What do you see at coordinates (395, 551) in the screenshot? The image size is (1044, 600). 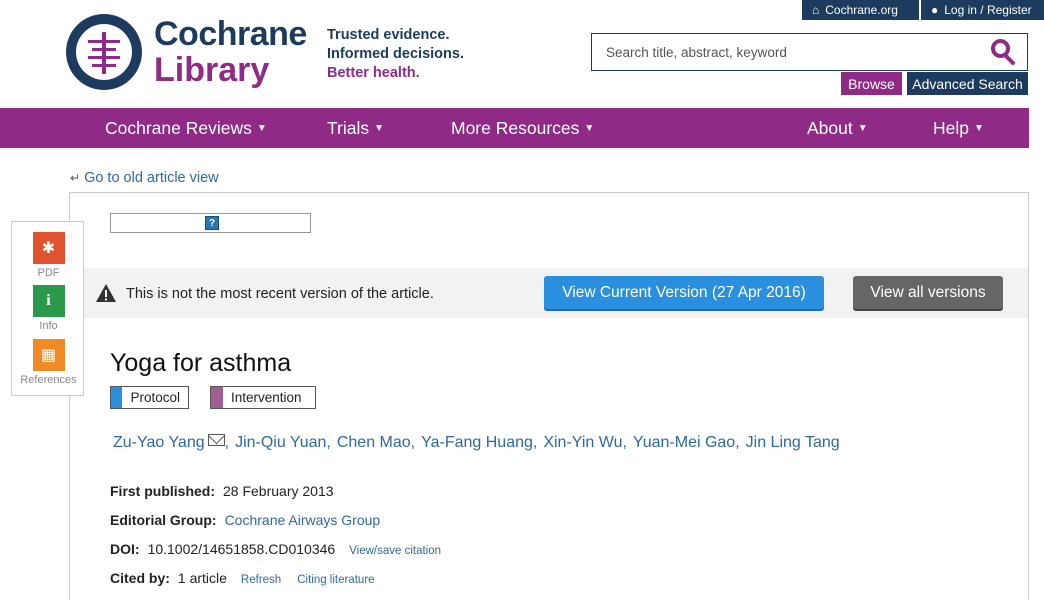 I see `view-save-citation-link: View/save citation` at bounding box center [395, 551].